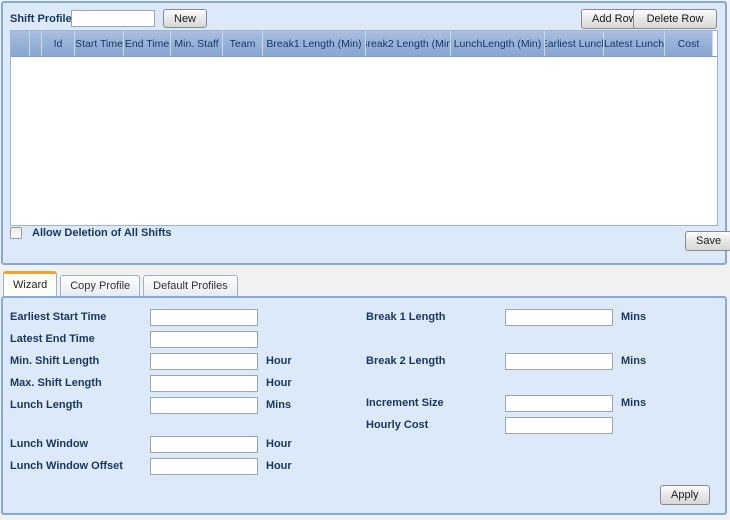 This screenshot has width=730, height=520. What do you see at coordinates (408, 43) in the screenshot?
I see `grid-column-header-break2-length-min: Break2 Length (Min)` at bounding box center [408, 43].